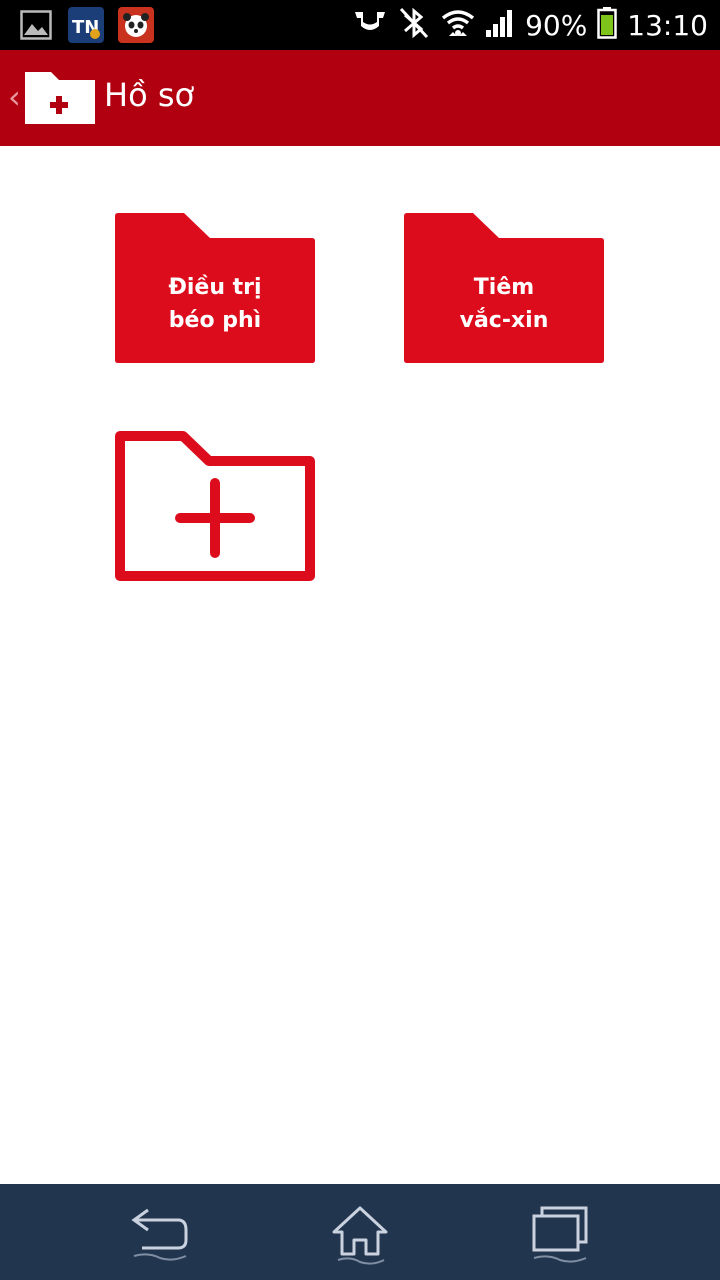 The width and height of the screenshot is (720, 1280). Describe the element at coordinates (60, 100) in the screenshot. I see `medical-folder-icon` at that location.